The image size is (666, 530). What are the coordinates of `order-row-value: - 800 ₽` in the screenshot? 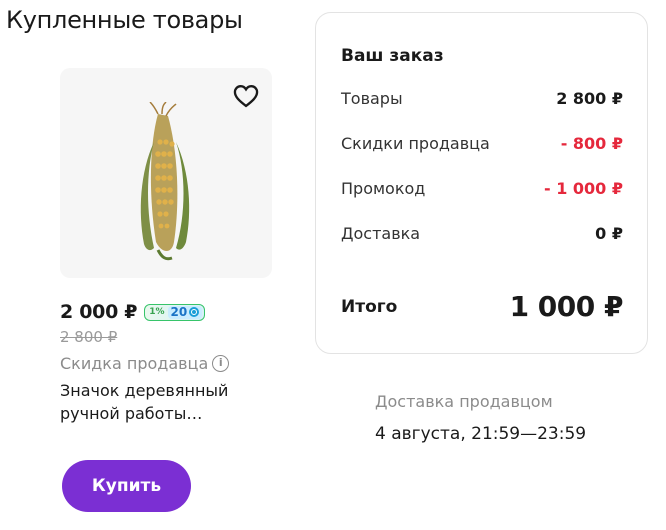 It's located at (591, 143).